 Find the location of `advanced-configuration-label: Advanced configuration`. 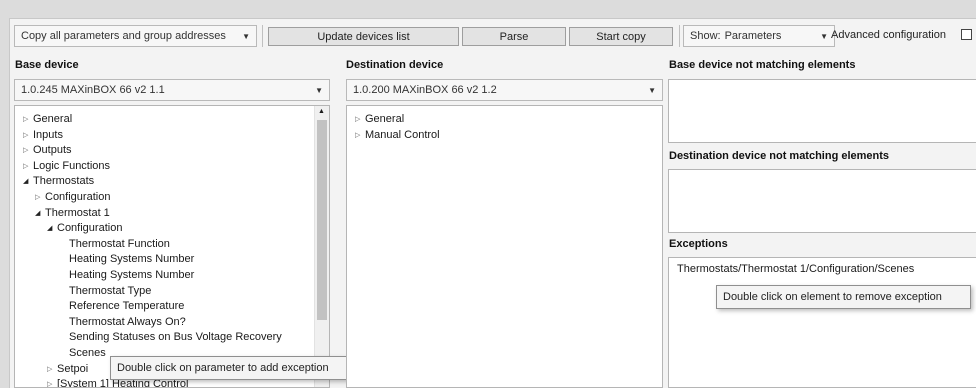

advanced-configuration-label: Advanced configuration is located at coordinates (888, 35).